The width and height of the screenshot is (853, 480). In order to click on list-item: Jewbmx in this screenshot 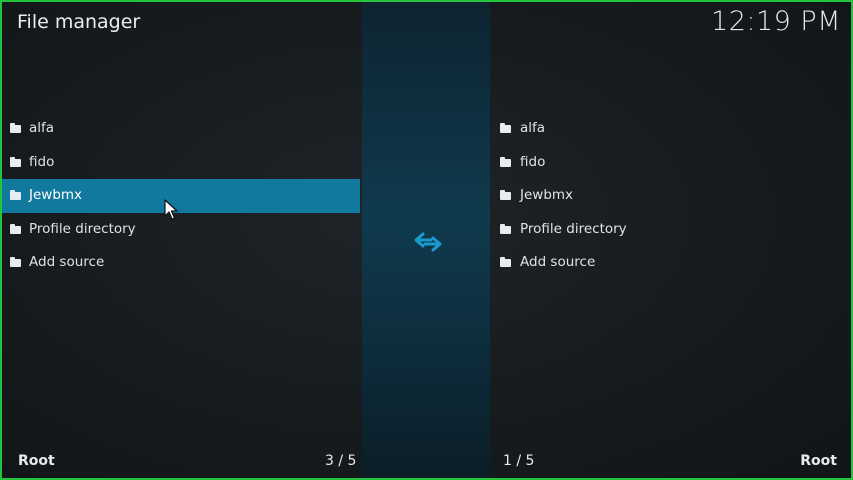, I will do `click(670, 196)`.